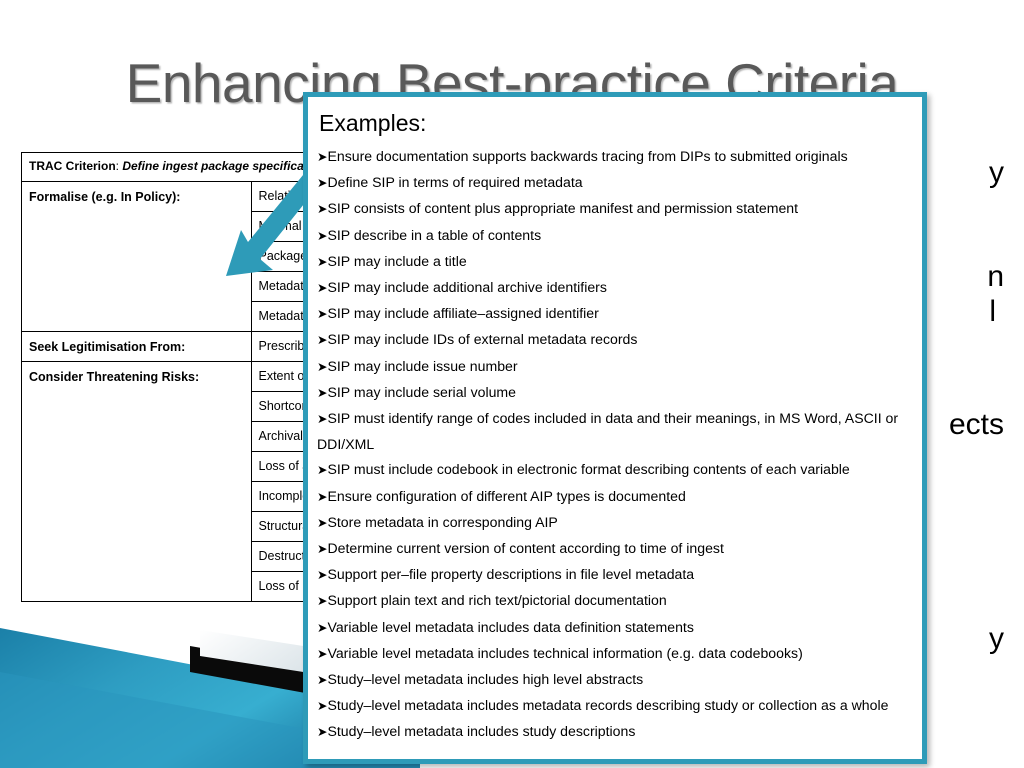  Describe the element at coordinates (992, 311) in the screenshot. I see `background-text-fragment: l` at that location.